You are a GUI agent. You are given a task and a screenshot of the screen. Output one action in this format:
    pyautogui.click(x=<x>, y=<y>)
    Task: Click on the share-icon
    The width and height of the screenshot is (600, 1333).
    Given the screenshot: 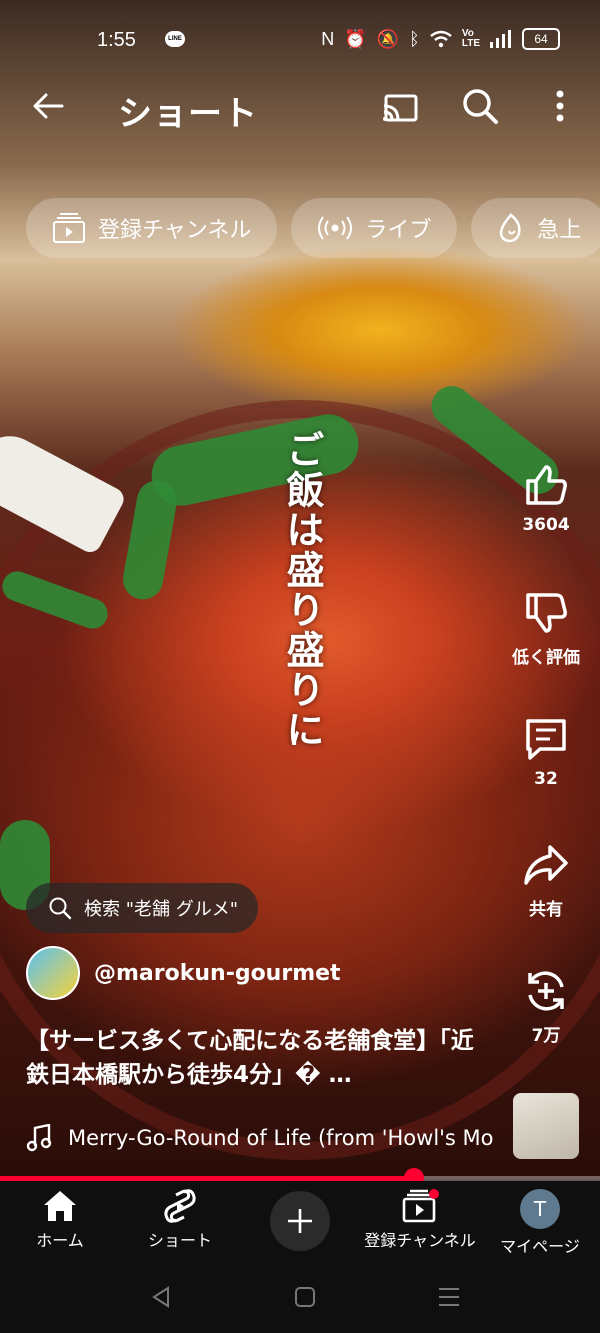 What is the action you would take?
    pyautogui.click(x=546, y=865)
    